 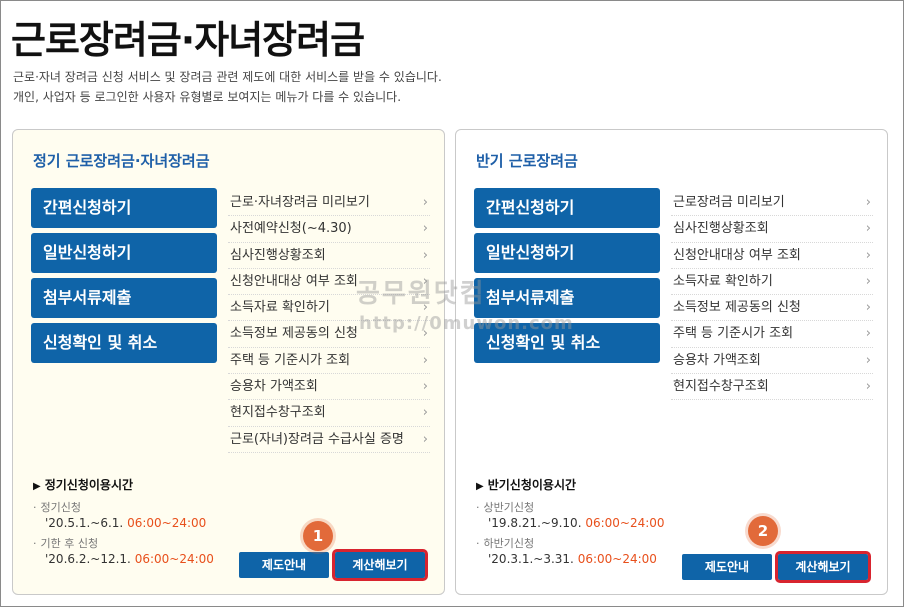 I want to click on usage-label: · 정기신청, so click(x=123, y=508).